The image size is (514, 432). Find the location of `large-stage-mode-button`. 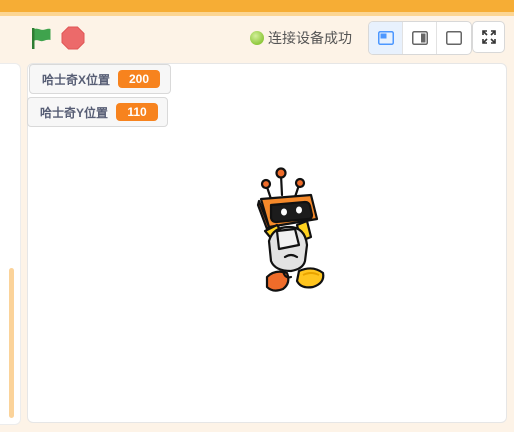

large-stage-mode-button is located at coordinates (454, 38).